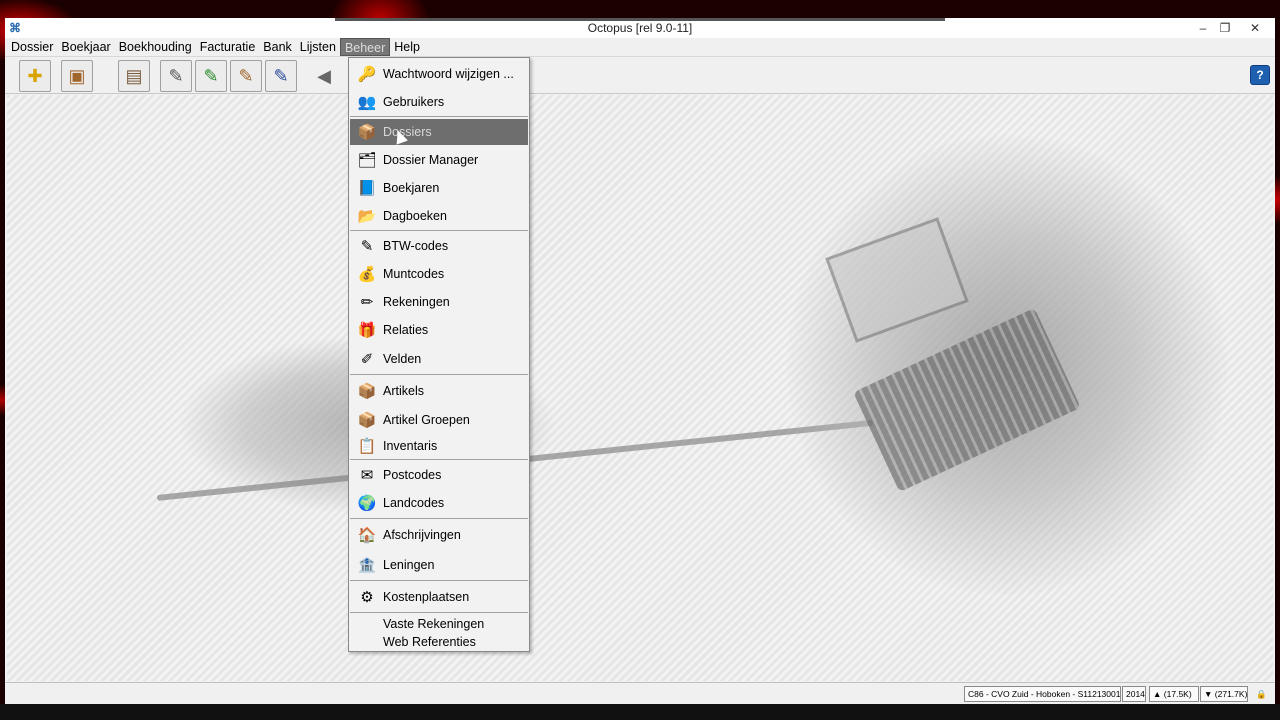 The width and height of the screenshot is (1280, 720). Describe the element at coordinates (439, 565) in the screenshot. I see `menu-item-leningen: 🏦 Leningen` at that location.